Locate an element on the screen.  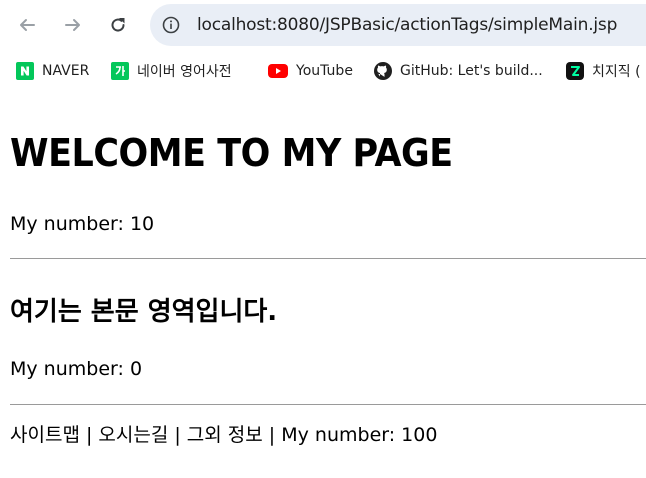
body-title: 여기는 본문 영역입니다. is located at coordinates (144, 312).